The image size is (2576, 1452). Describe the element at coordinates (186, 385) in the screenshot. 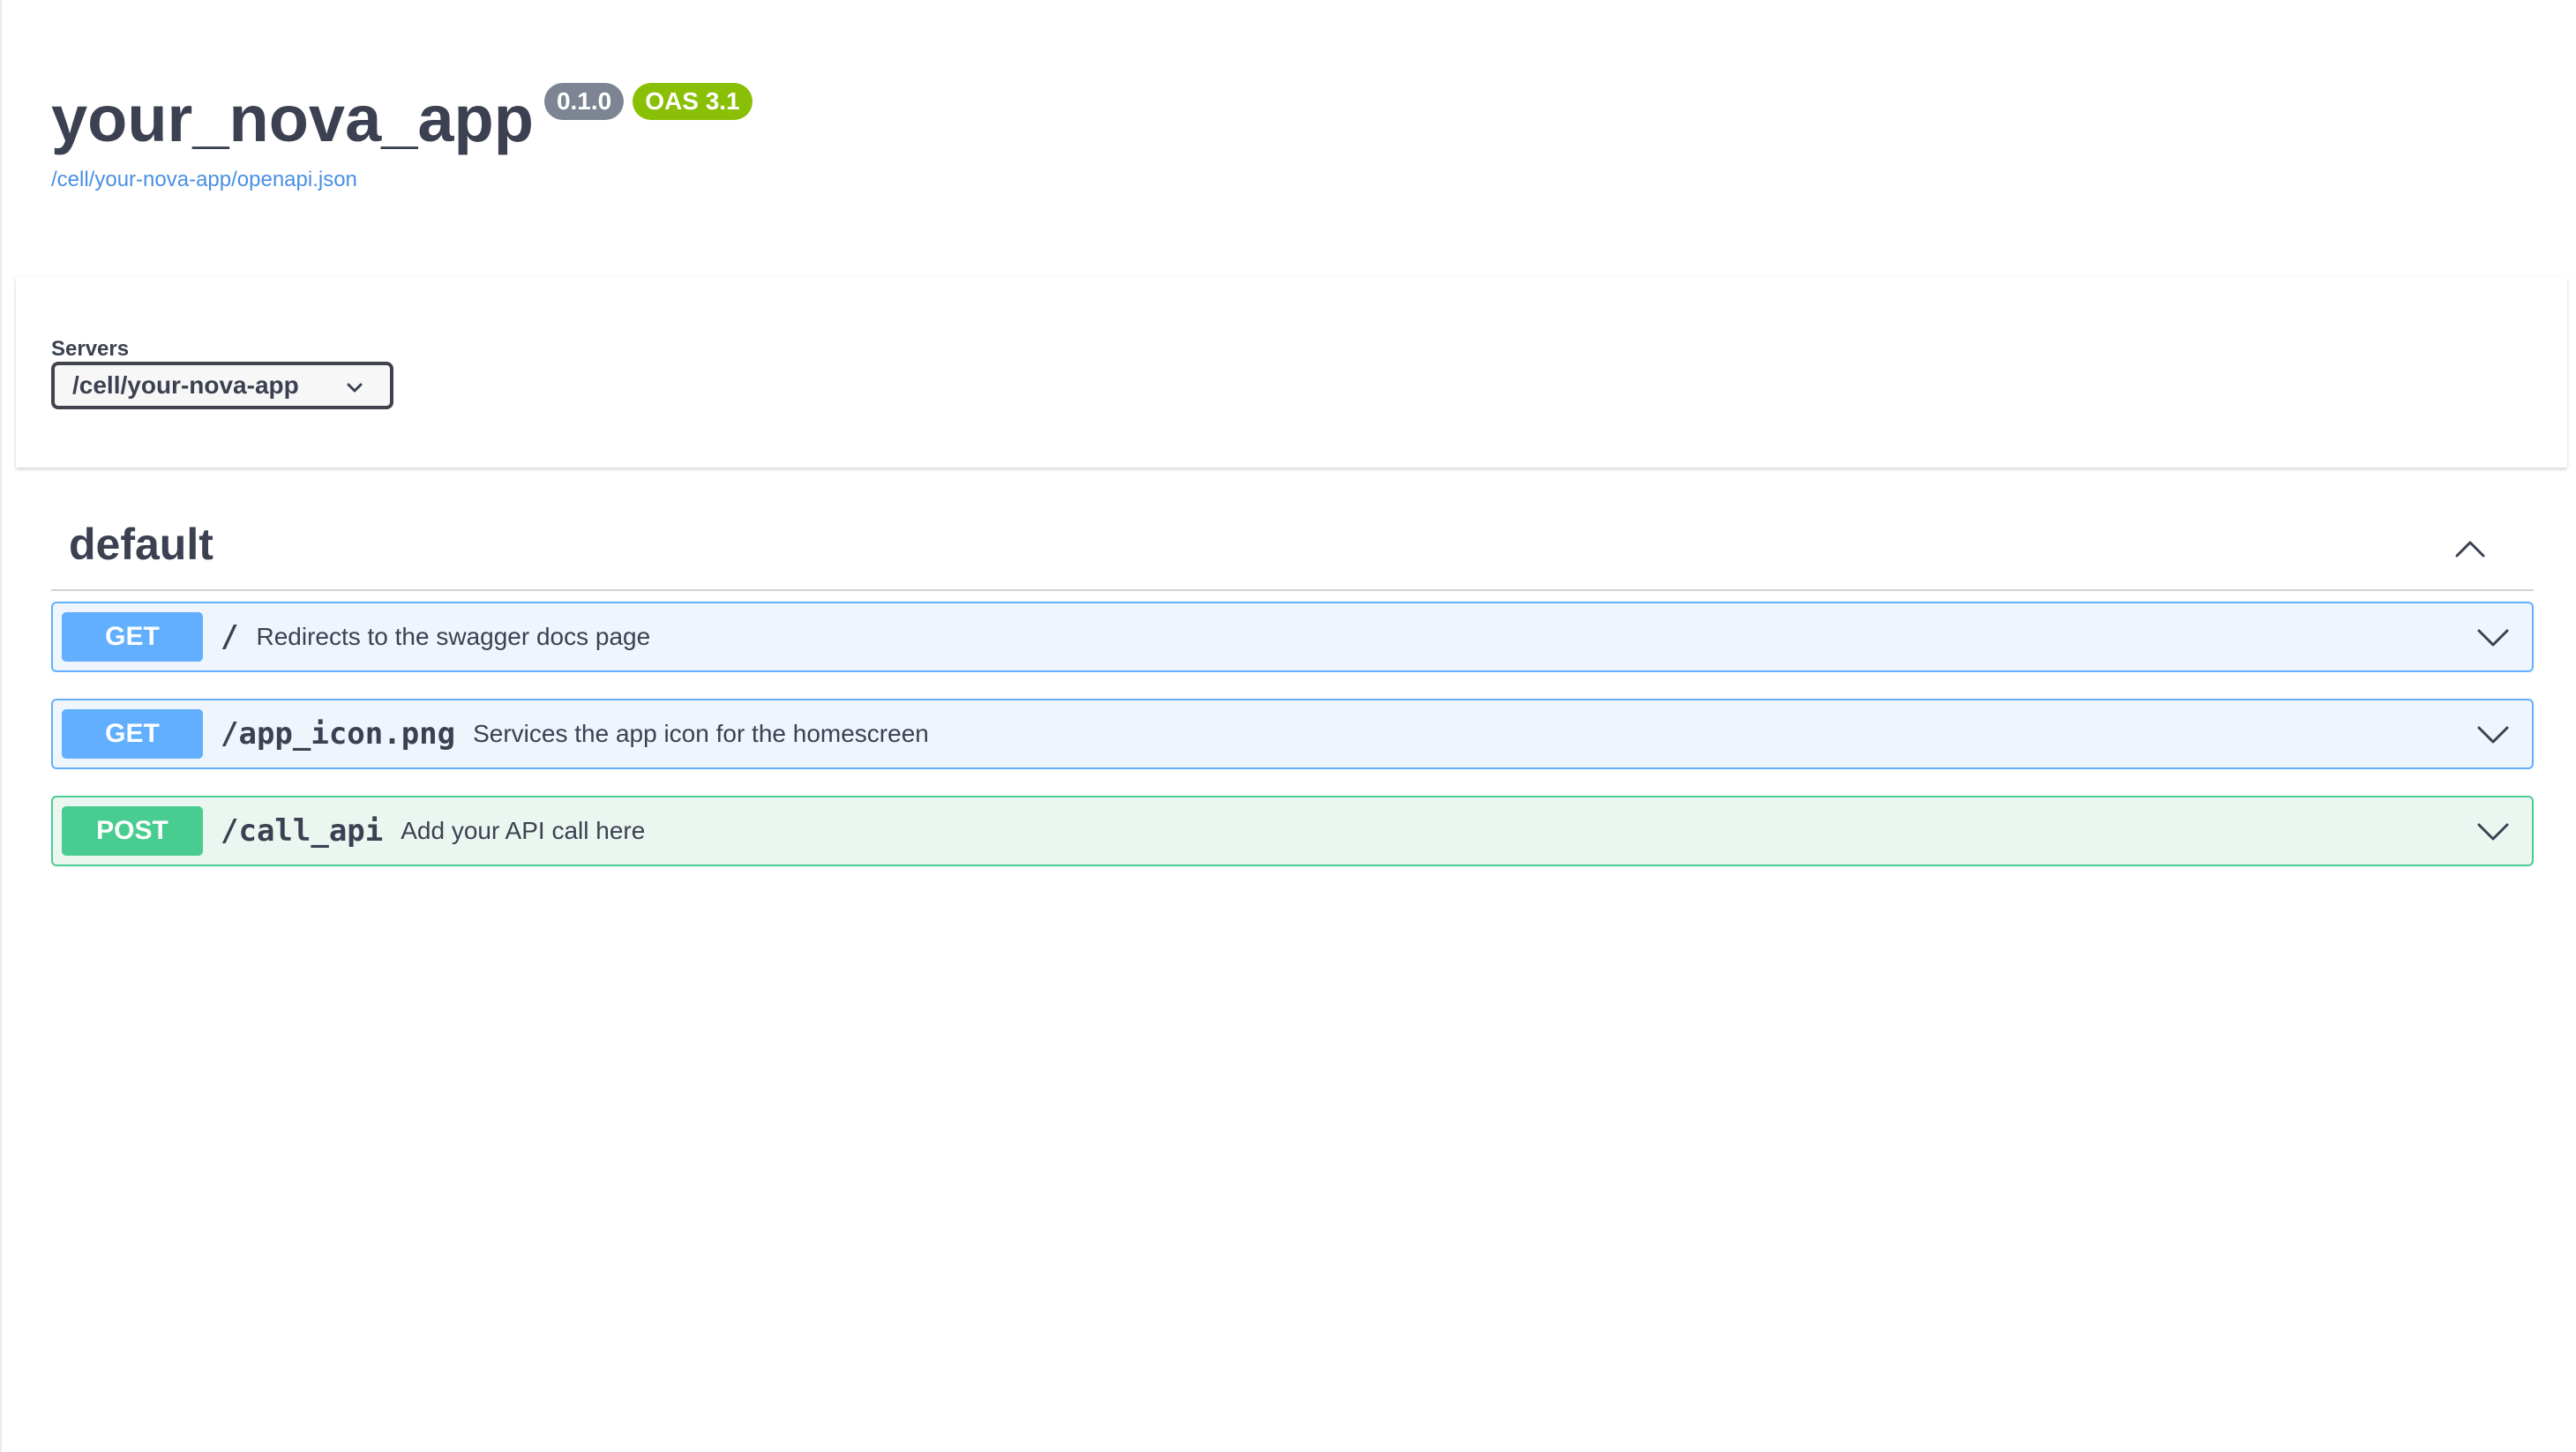

I see `servers-select-value: /cell/your-nova-app` at that location.